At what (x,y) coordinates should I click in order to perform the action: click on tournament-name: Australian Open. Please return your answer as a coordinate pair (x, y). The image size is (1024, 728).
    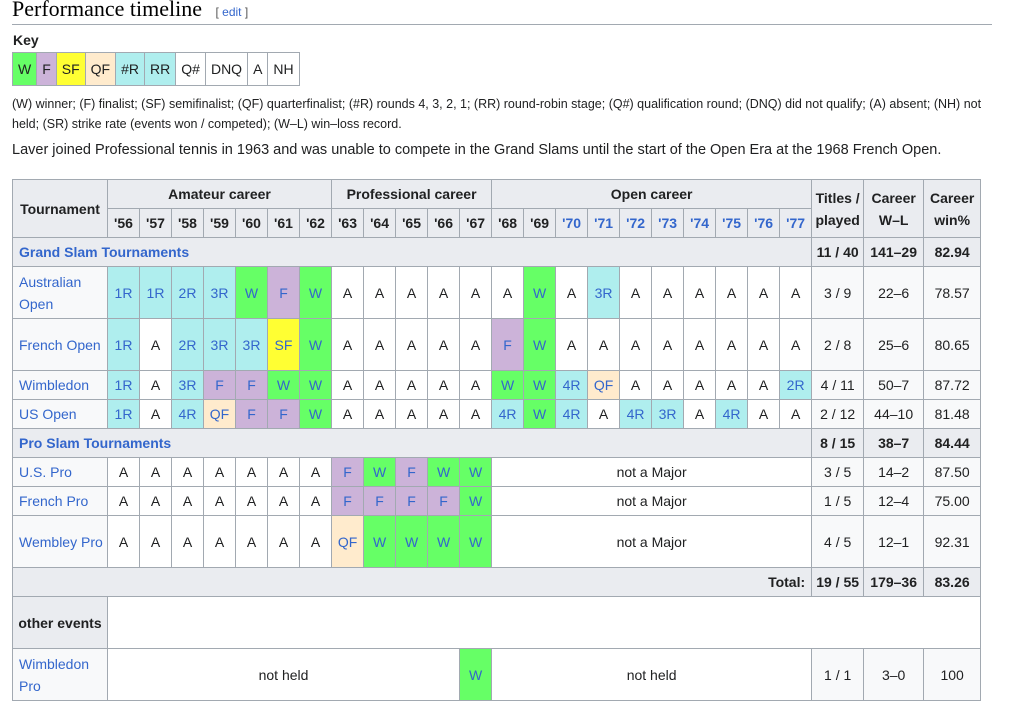
    Looking at the image, I should click on (60, 292).